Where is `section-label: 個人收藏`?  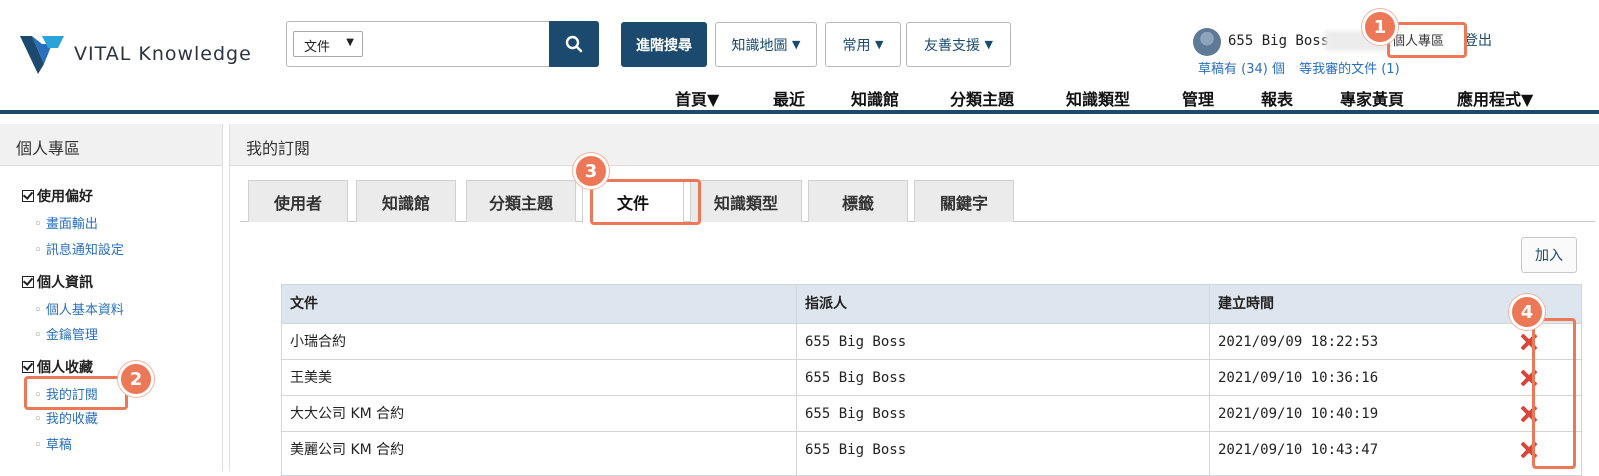 section-label: 個人收藏 is located at coordinates (65, 368).